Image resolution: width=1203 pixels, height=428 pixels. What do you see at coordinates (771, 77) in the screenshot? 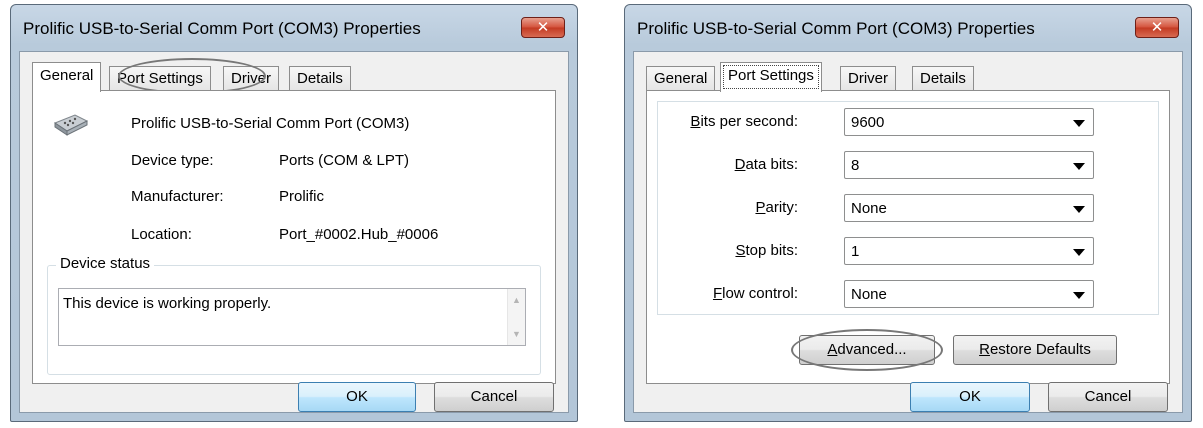
I see `tab-port-settings: Port Settings` at bounding box center [771, 77].